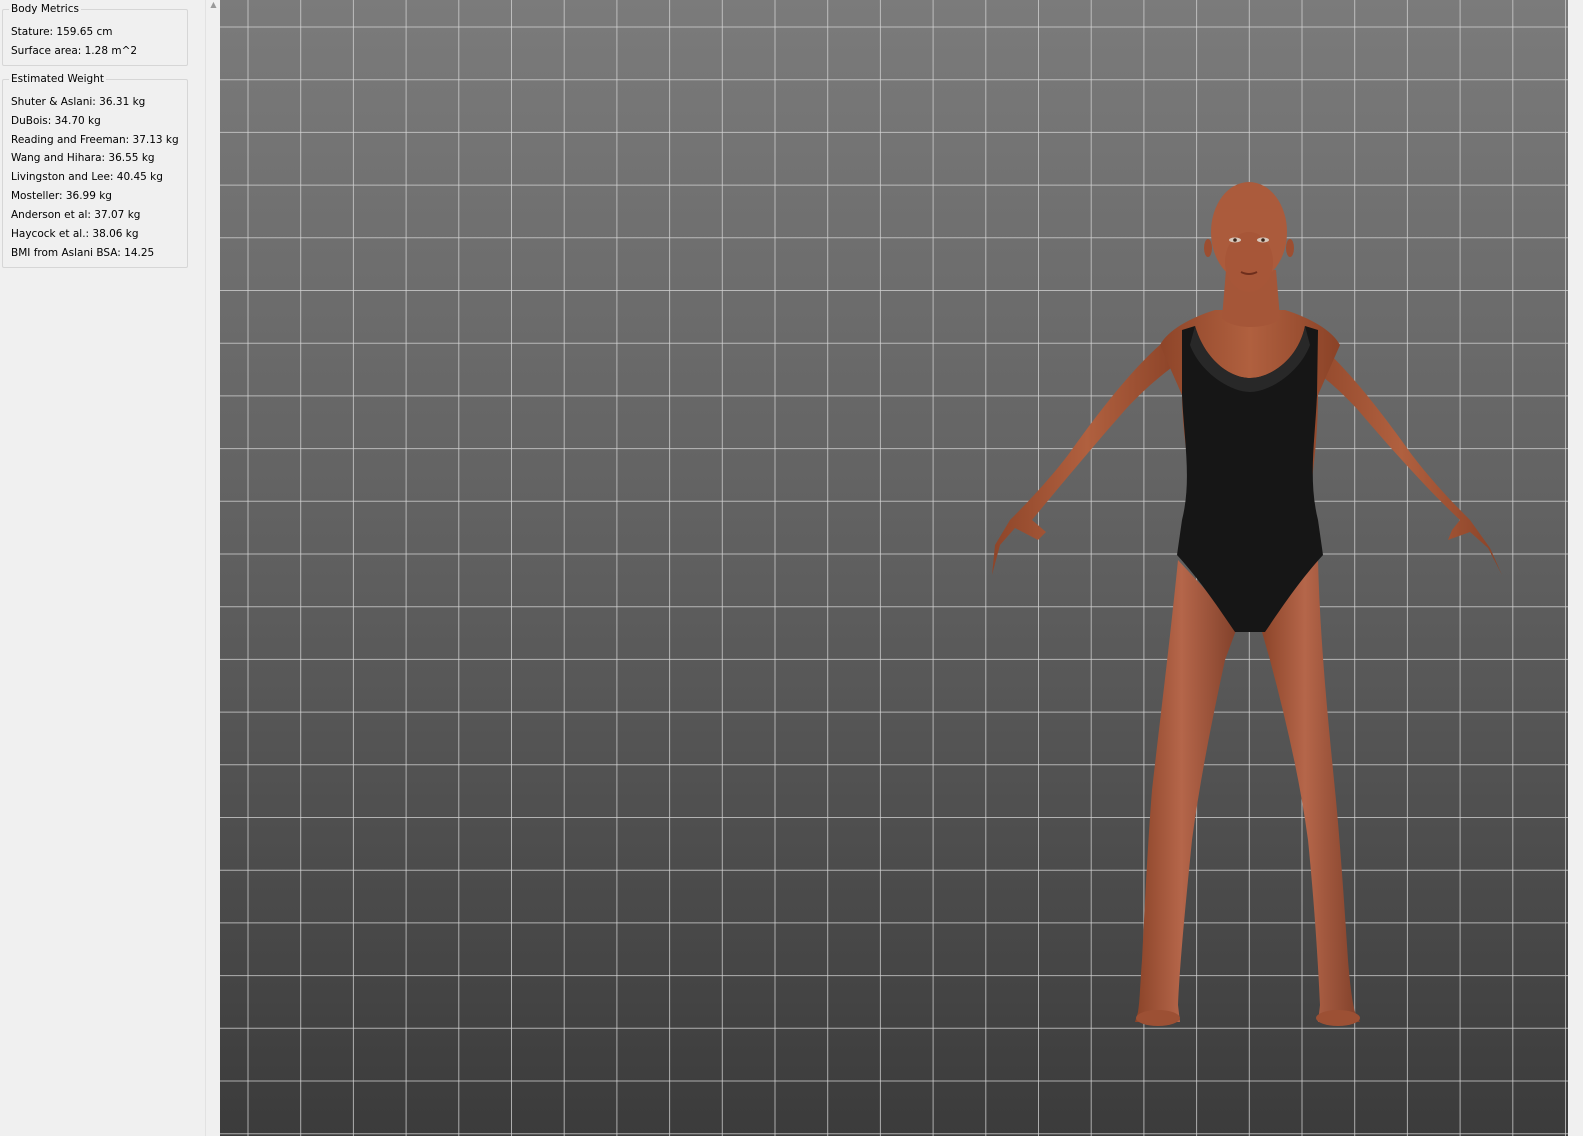 The image size is (1583, 1136). Describe the element at coordinates (57, 79) in the screenshot. I see `estimated-weight-title: Estimated Weight` at that location.